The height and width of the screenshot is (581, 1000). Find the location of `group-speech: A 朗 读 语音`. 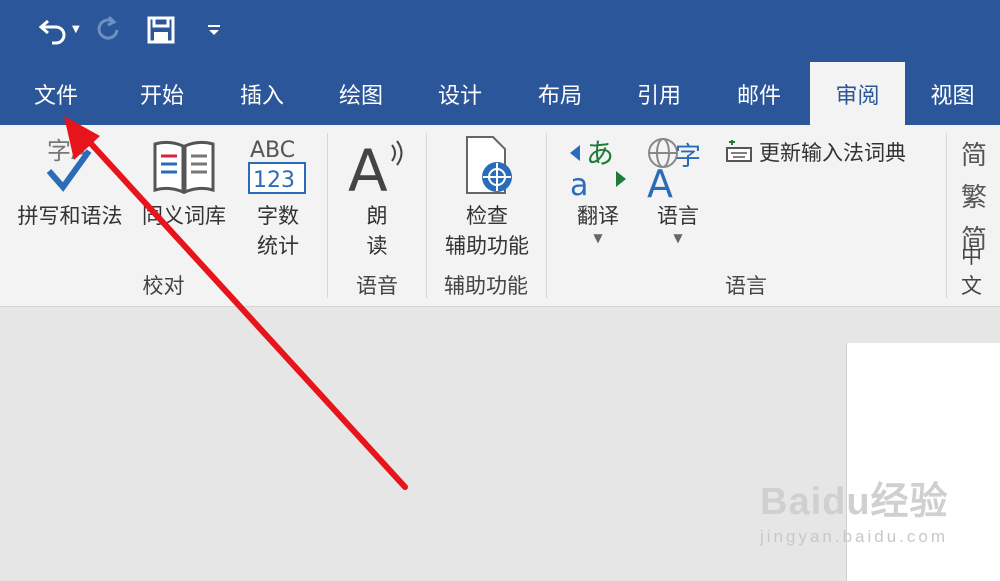

group-speech: A 朗 读 语音 is located at coordinates (377, 215).